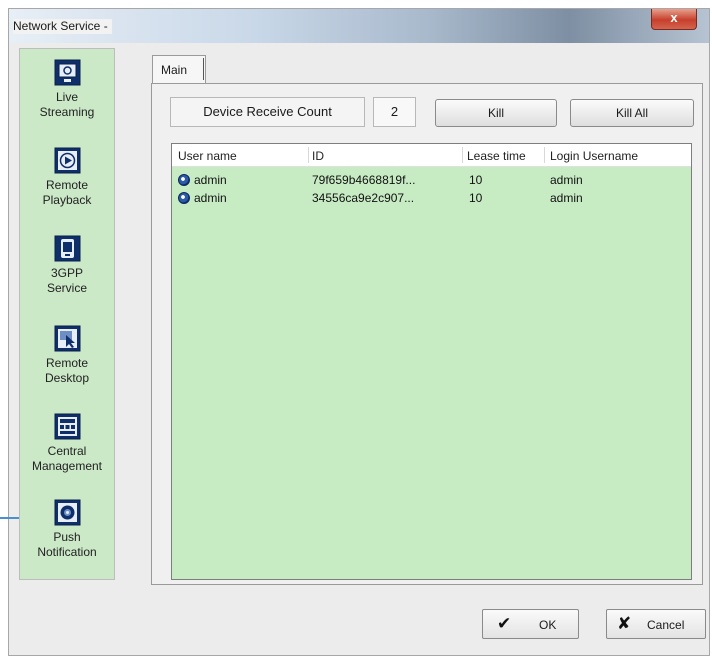 The image size is (712, 659). Describe the element at coordinates (67, 72) in the screenshot. I see `monitor-icon` at that location.